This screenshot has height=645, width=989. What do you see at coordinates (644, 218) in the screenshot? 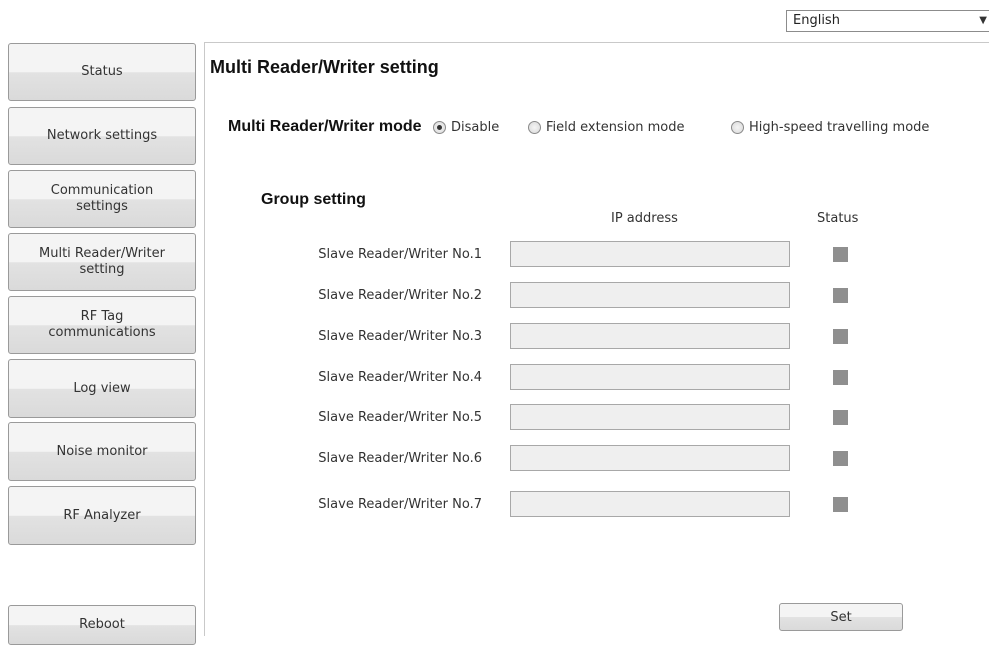
I see `ip-address-header: IP address` at bounding box center [644, 218].